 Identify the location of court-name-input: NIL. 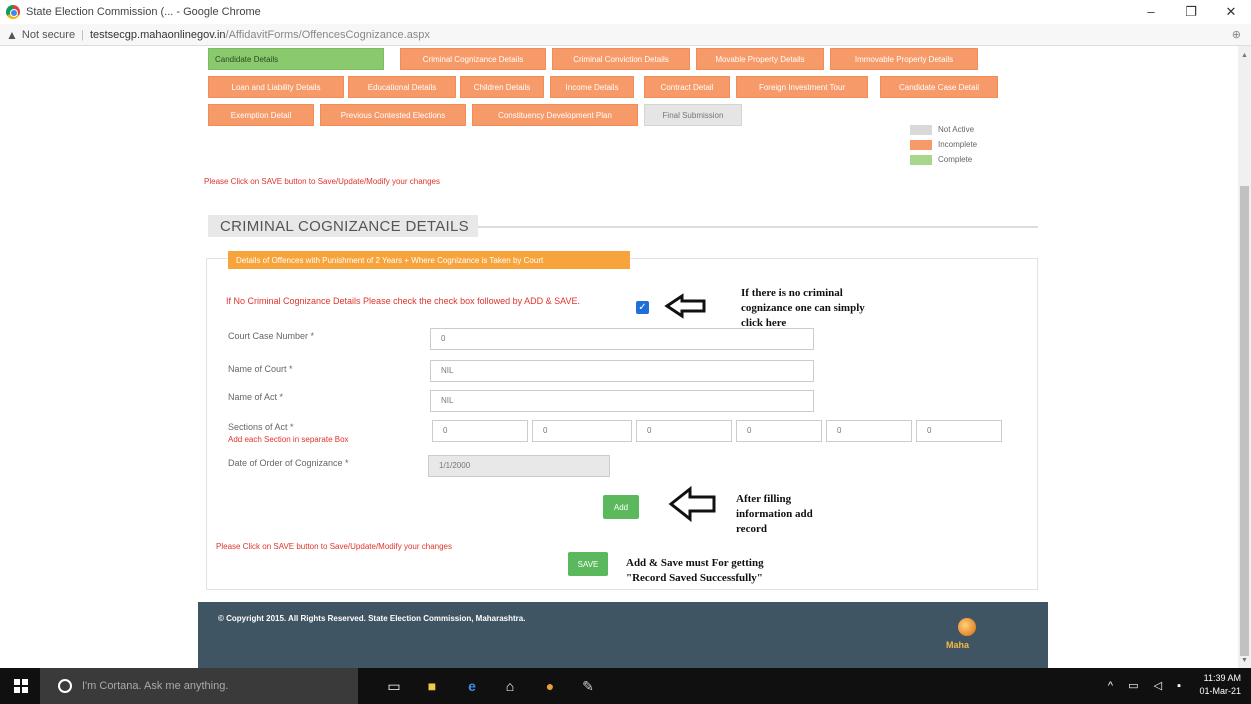
(622, 371).